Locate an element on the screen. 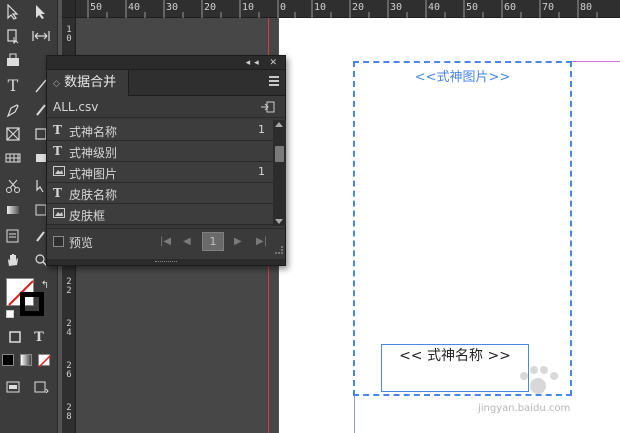  formatting-container-icon is located at coordinates (15, 338).